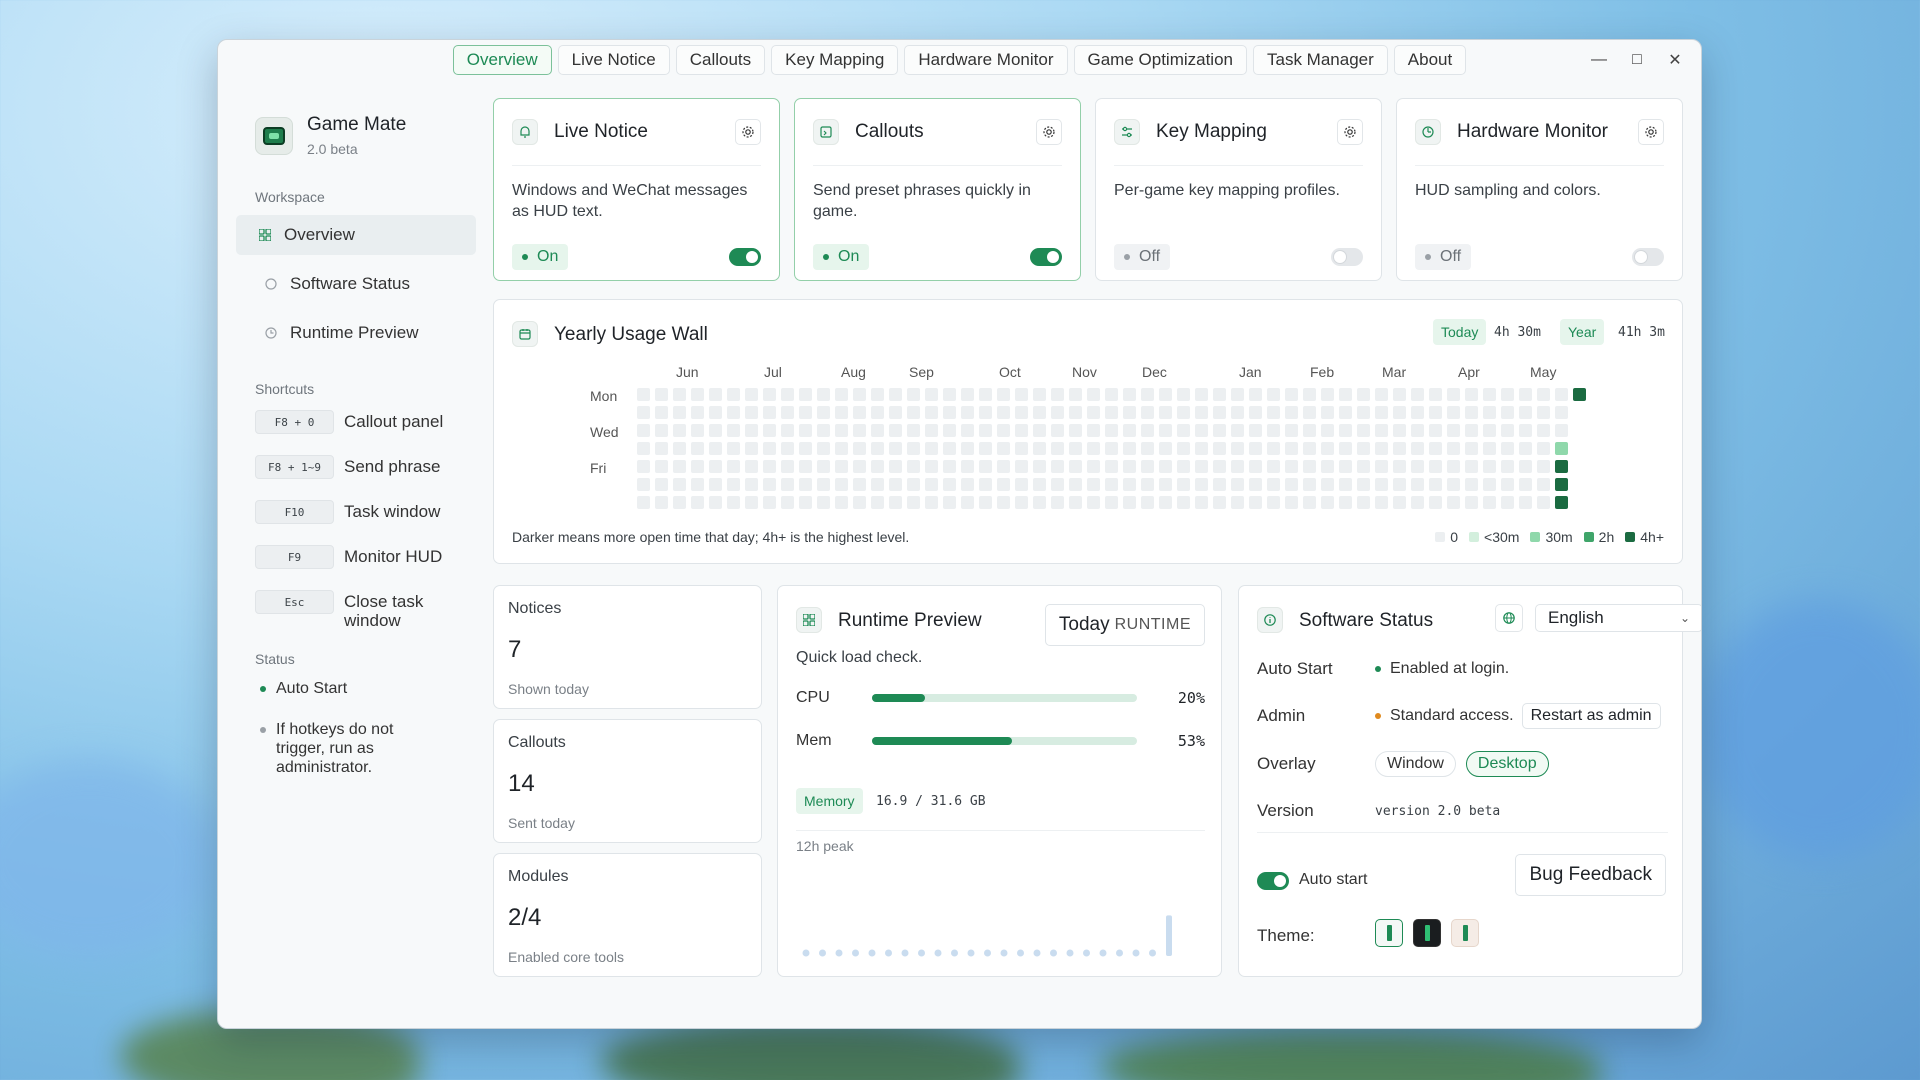  What do you see at coordinates (1160, 60) in the screenshot?
I see `tab-game-optimization: Game Optimization` at bounding box center [1160, 60].